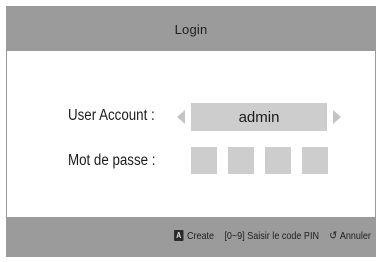  What do you see at coordinates (179, 235) in the screenshot?
I see `a-key-icon: A` at bounding box center [179, 235].